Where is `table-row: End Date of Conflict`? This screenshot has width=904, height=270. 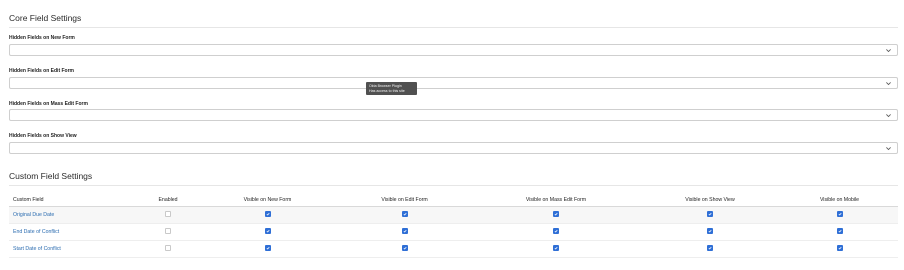
table-row: End Date of Conflict is located at coordinates (453, 232).